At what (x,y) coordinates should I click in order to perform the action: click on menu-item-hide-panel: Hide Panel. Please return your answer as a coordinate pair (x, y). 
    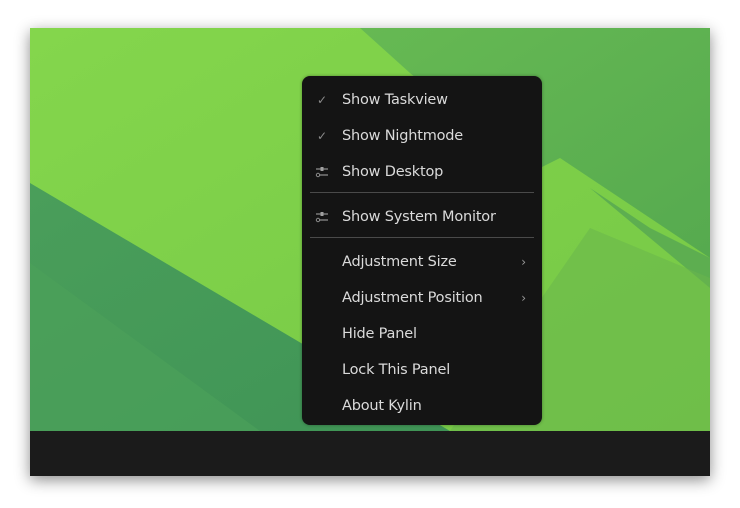
    Looking at the image, I should click on (422, 334).